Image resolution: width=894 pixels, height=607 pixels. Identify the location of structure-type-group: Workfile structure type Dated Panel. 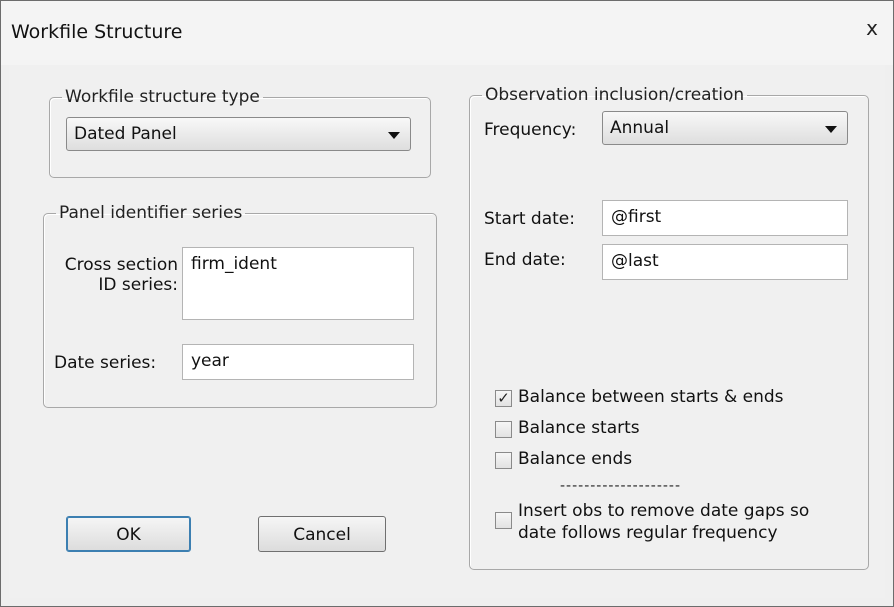
(240, 132).